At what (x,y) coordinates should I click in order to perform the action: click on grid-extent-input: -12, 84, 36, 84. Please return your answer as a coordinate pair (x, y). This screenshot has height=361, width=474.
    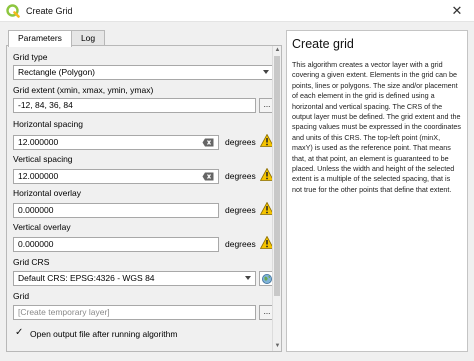
    Looking at the image, I should click on (134, 105).